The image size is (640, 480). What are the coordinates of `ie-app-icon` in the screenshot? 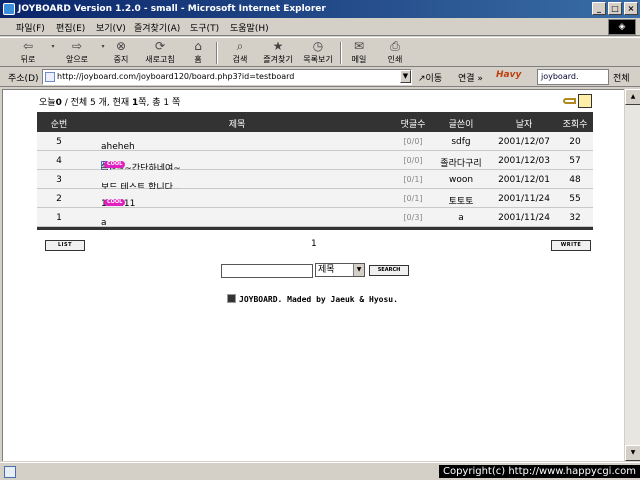 It's located at (9, 9).